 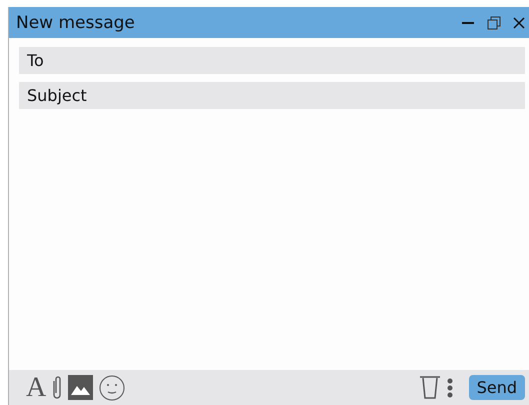 I want to click on format-icon: A, so click(x=36, y=388).